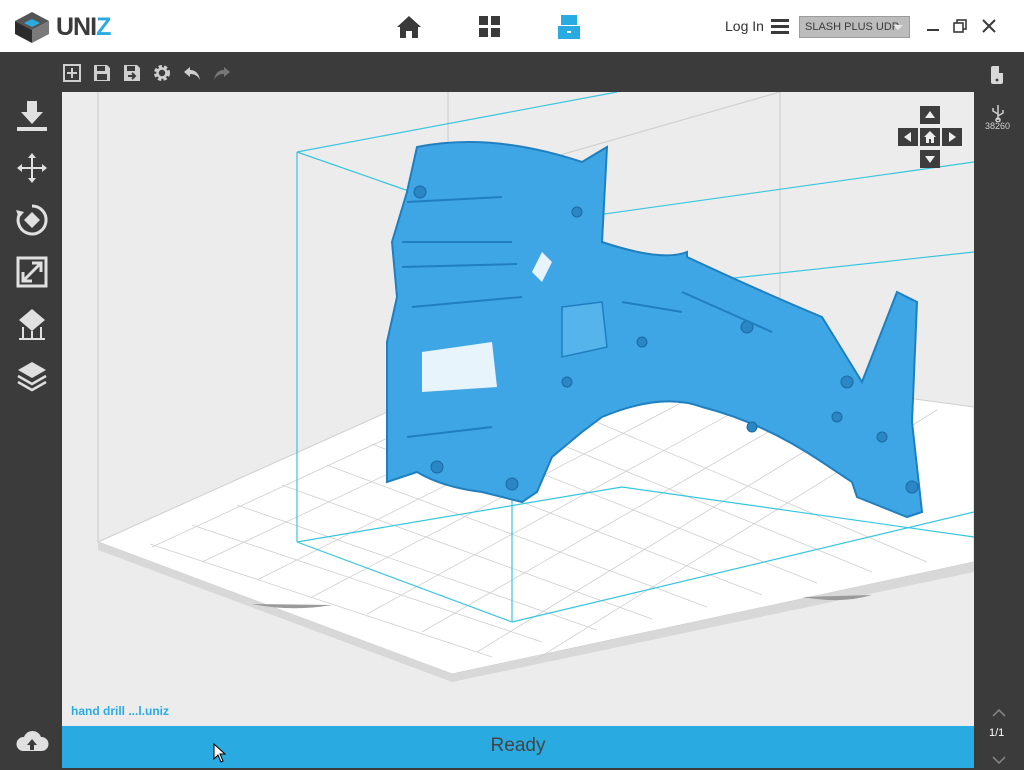 This screenshot has width=1024, height=770. Describe the element at coordinates (999, 761) in the screenshot. I see `scroll-down-icon` at that location.